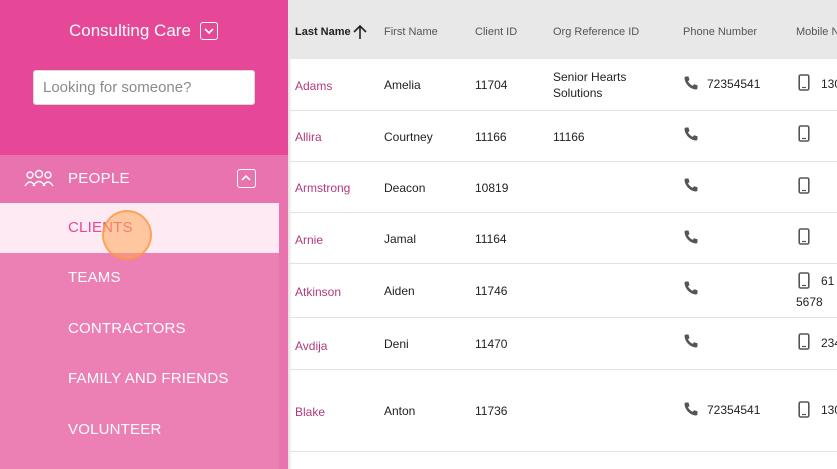 The width and height of the screenshot is (837, 469). I want to click on sidebar-header: Consulting Care, so click(144, 77).